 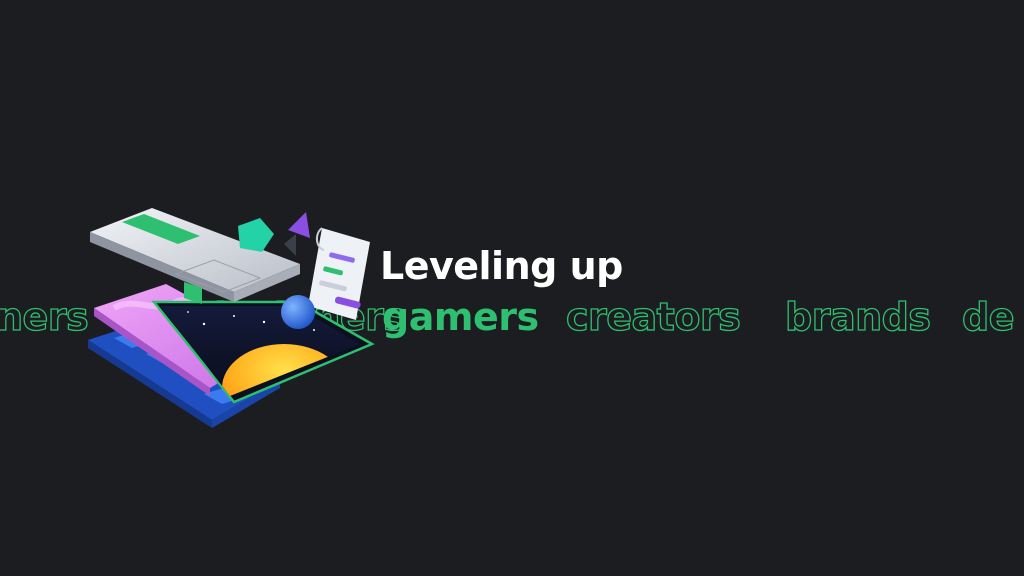 I want to click on isometric-stacked-devices-illustration, so click(x=231, y=318).